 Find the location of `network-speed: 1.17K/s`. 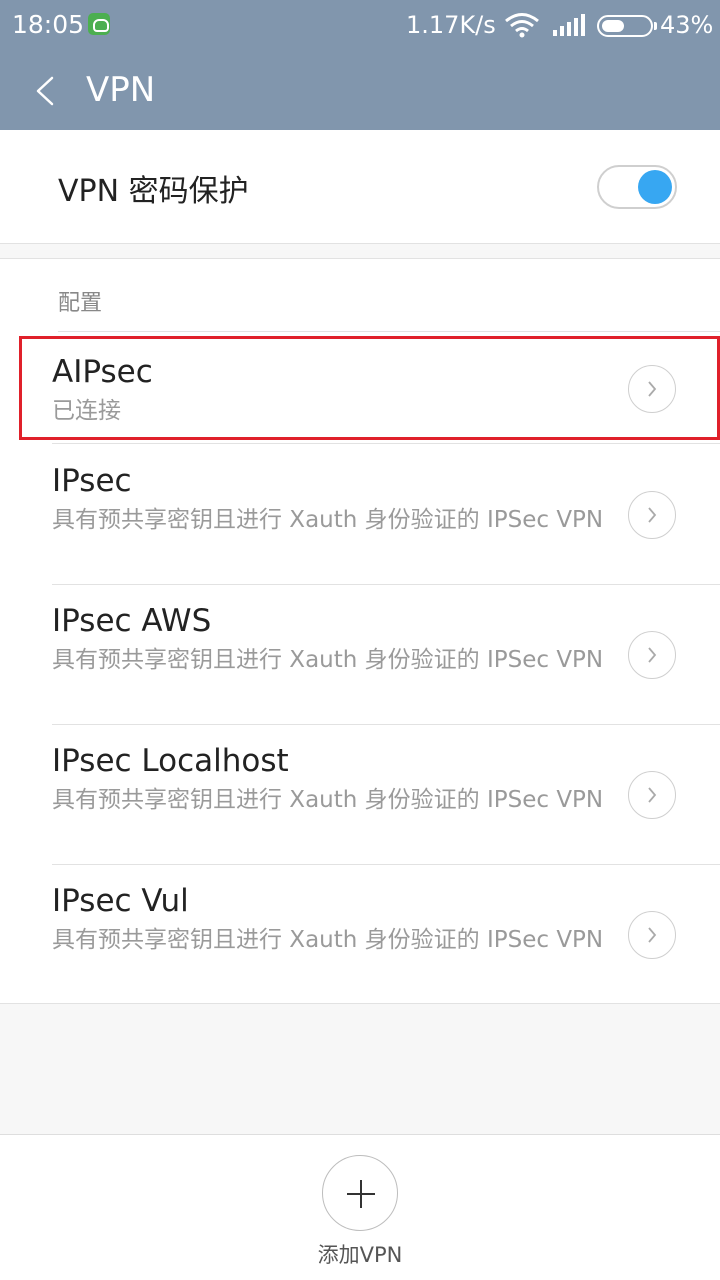

network-speed: 1.17K/s is located at coordinates (451, 25).